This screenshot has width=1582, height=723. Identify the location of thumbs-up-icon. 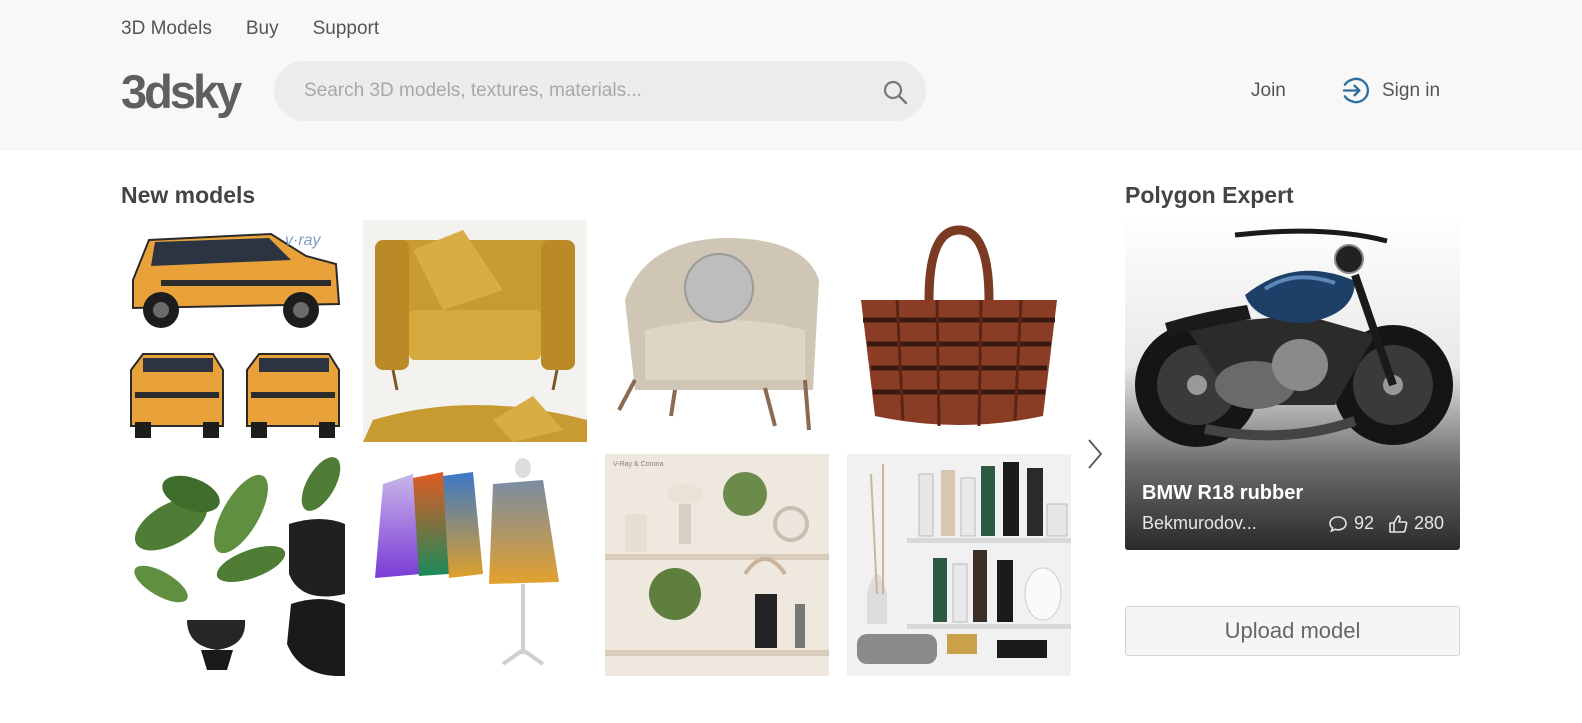
(1398, 524).